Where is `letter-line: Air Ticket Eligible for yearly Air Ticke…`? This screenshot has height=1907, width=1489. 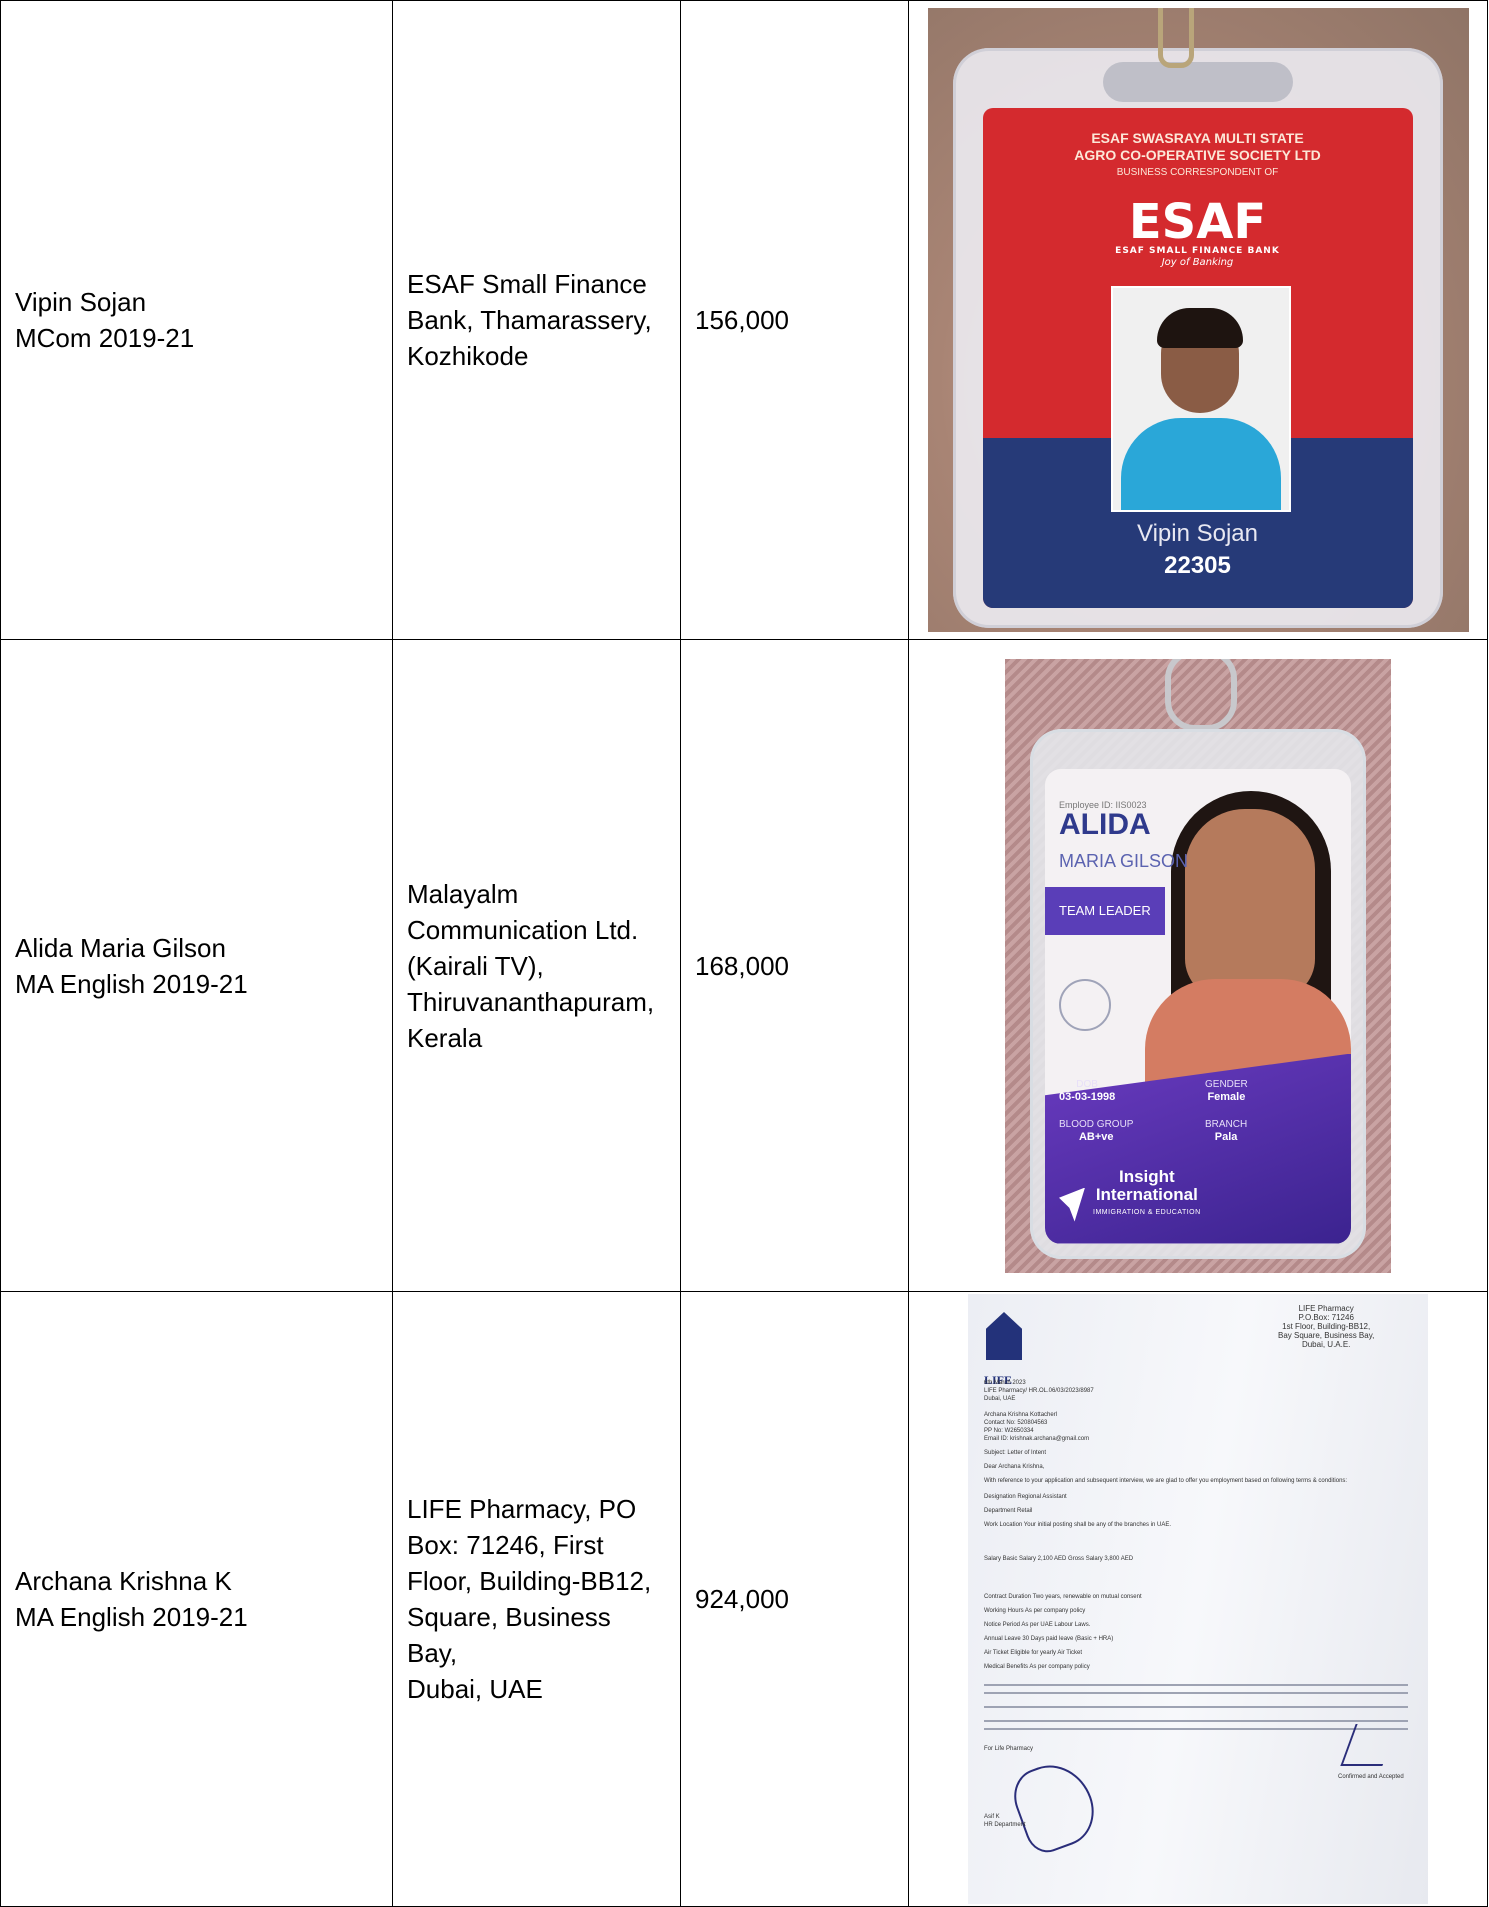 letter-line: Air Ticket Eligible for yearly Air Ticke… is located at coordinates (1033, 1653).